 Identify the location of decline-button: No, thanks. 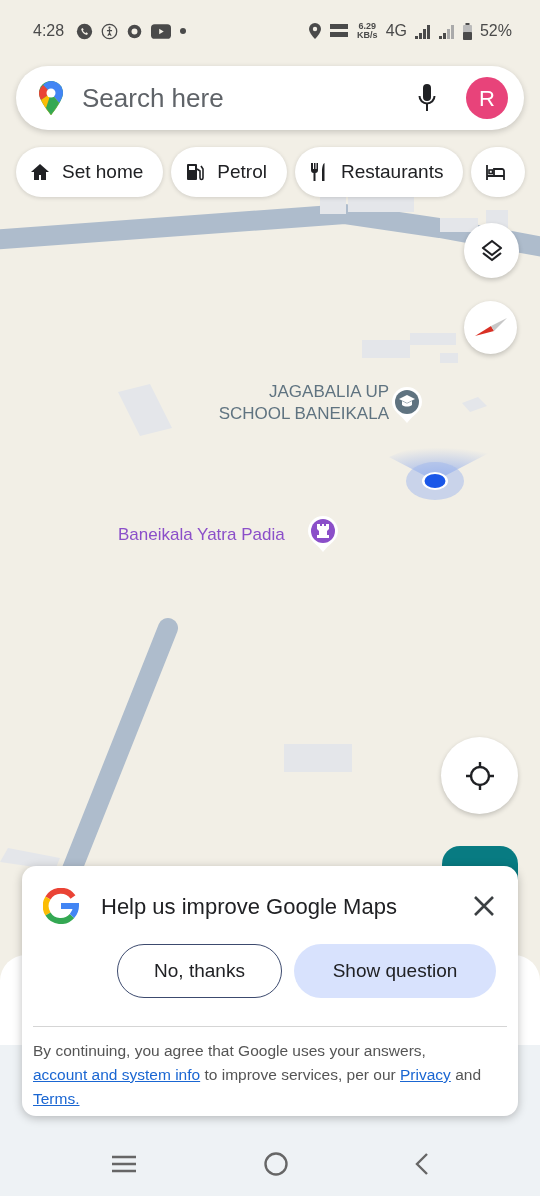
(199, 971).